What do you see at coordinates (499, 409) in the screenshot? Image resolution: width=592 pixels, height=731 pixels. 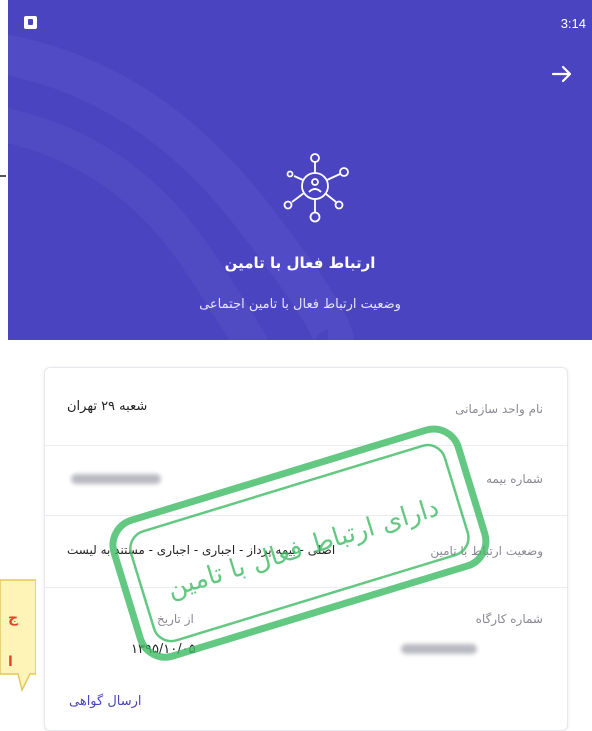 I see `org-unit-label: نام واحد سازمانی` at bounding box center [499, 409].